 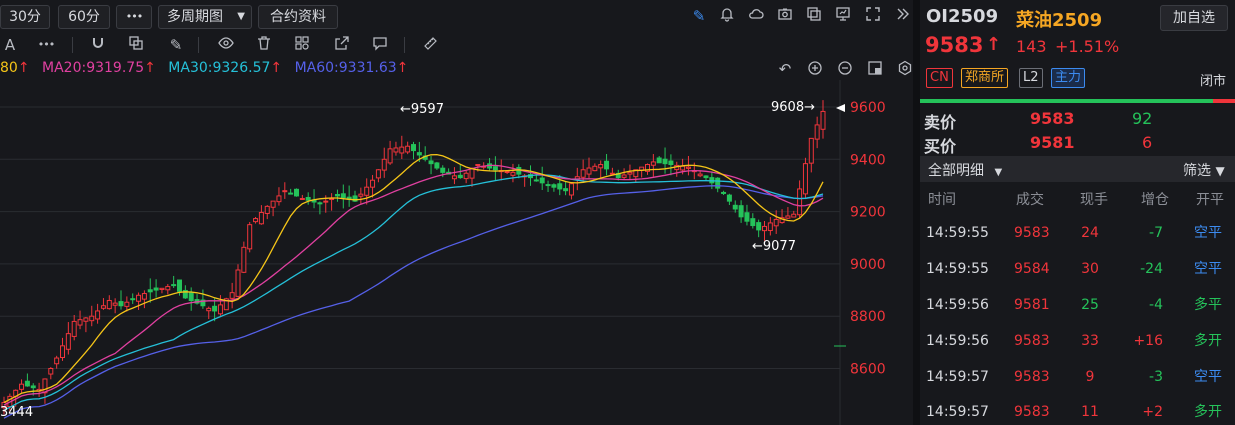 What do you see at coordinates (1077, 169) in the screenshot?
I see `tick-filter-bar: 全部明细 ▼ 筛选 ▼` at bounding box center [1077, 169].